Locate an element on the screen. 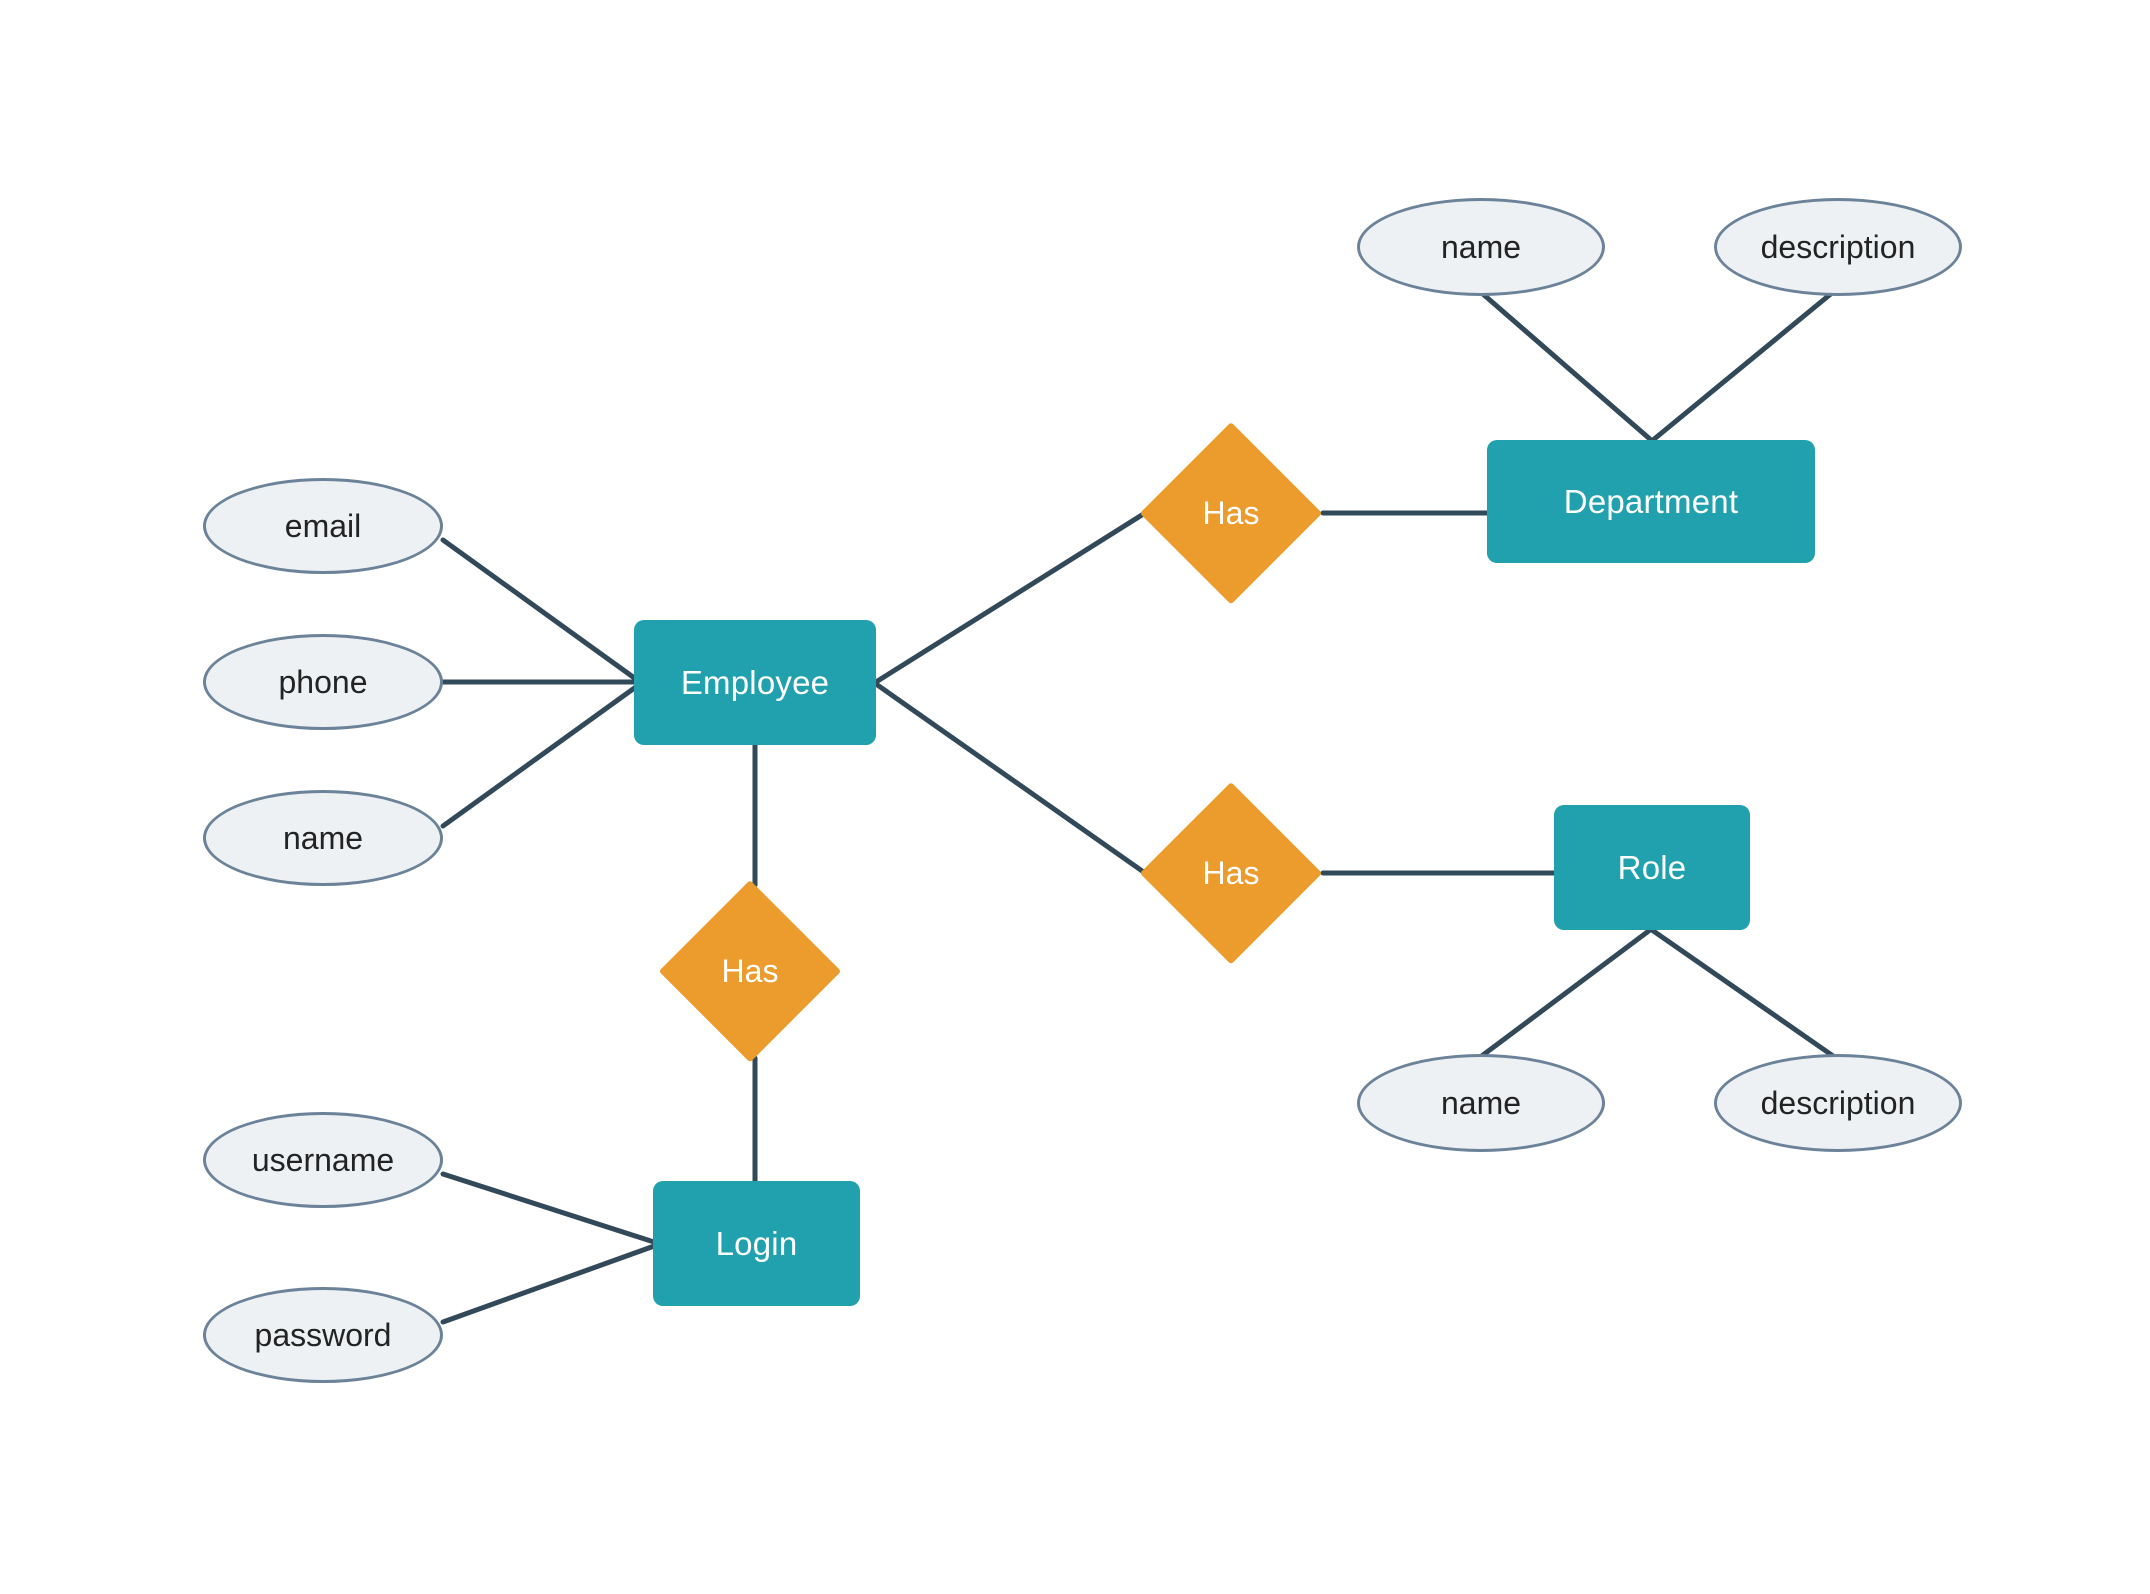 The width and height of the screenshot is (2150, 1594). entity-label: Role is located at coordinates (1652, 867).